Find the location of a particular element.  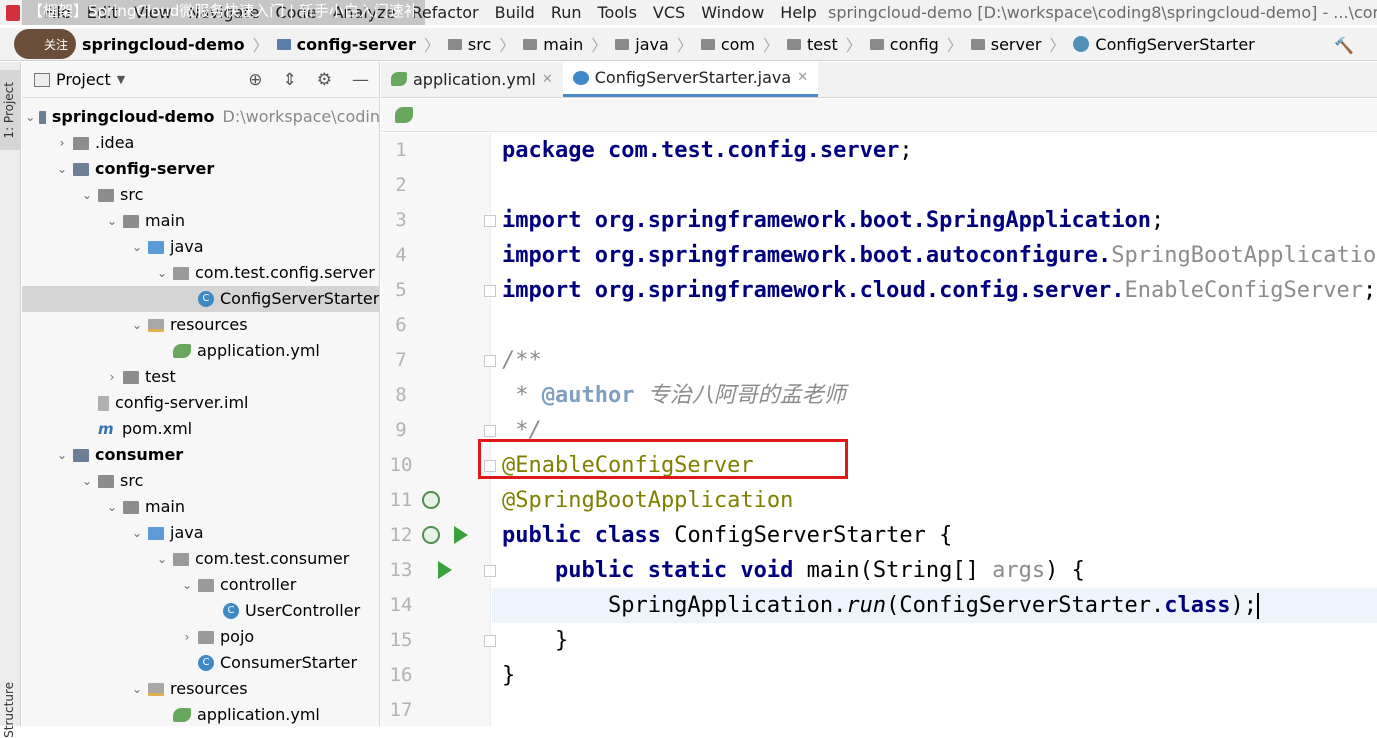

tree-item: ⌄ com.test.consumer is located at coordinates (200, 559).